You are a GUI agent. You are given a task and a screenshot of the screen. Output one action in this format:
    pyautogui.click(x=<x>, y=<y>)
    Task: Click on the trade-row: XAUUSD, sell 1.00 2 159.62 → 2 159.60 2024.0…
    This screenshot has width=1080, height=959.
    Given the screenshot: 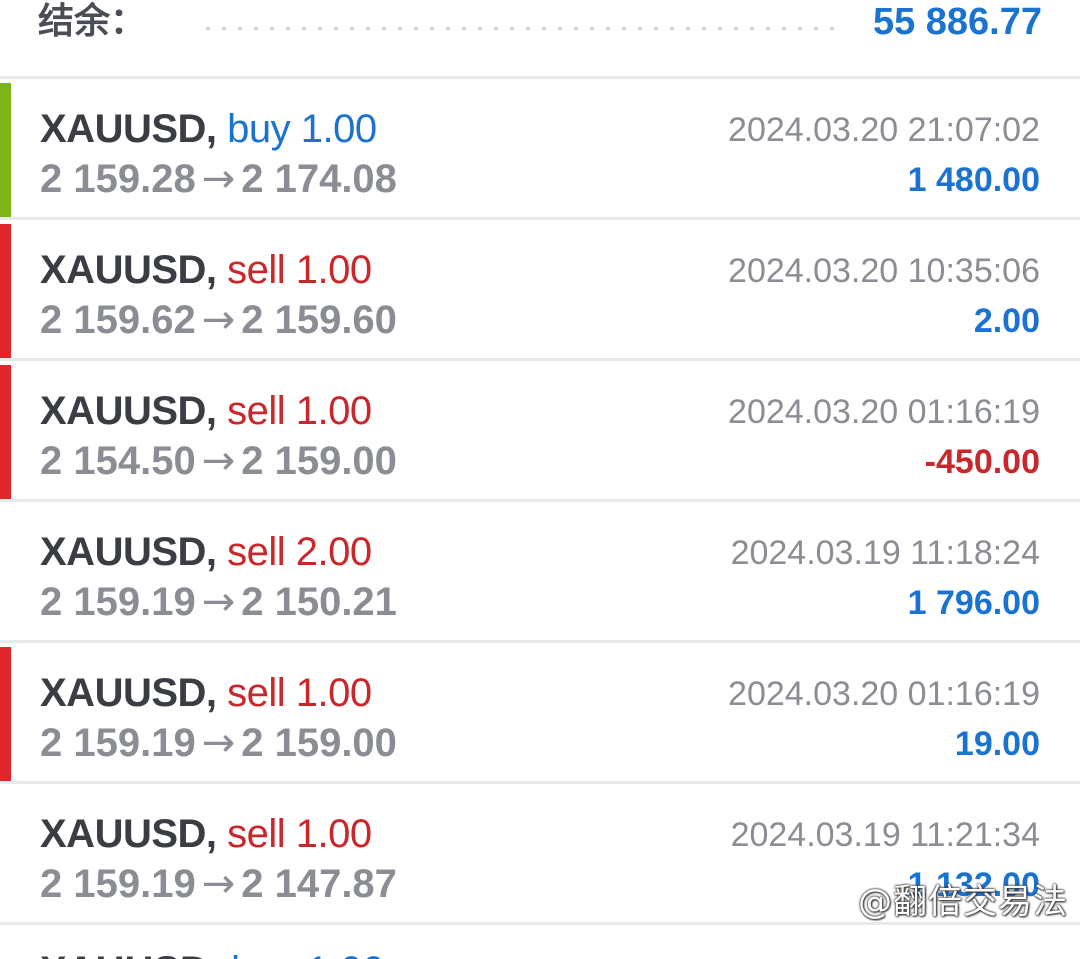 What is the action you would take?
    pyautogui.click(x=540, y=290)
    